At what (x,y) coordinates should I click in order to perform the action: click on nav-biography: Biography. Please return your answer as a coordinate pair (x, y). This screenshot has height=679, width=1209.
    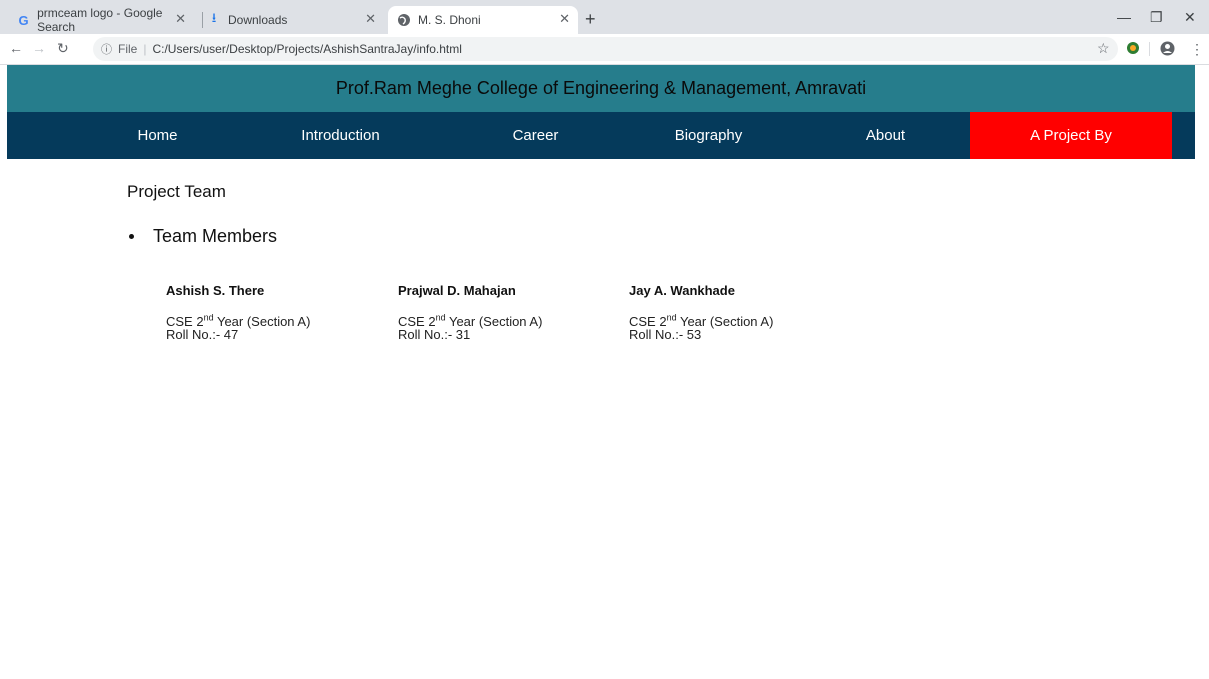
    Looking at the image, I should click on (708, 135).